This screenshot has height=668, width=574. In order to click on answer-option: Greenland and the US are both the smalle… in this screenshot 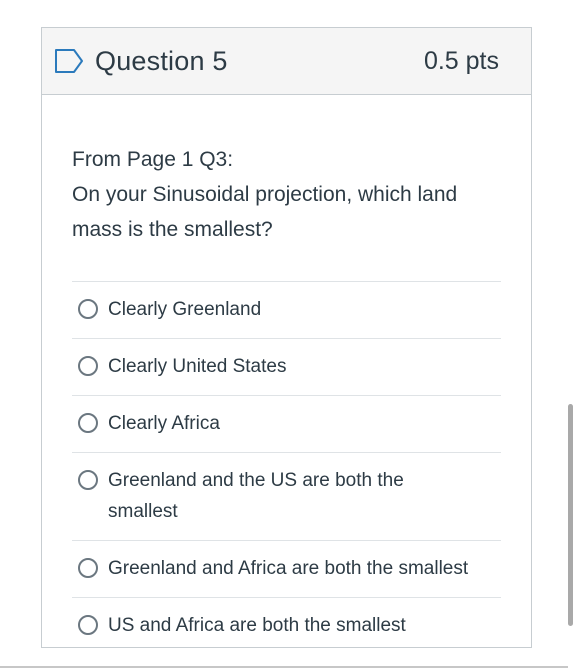, I will do `click(286, 497)`.